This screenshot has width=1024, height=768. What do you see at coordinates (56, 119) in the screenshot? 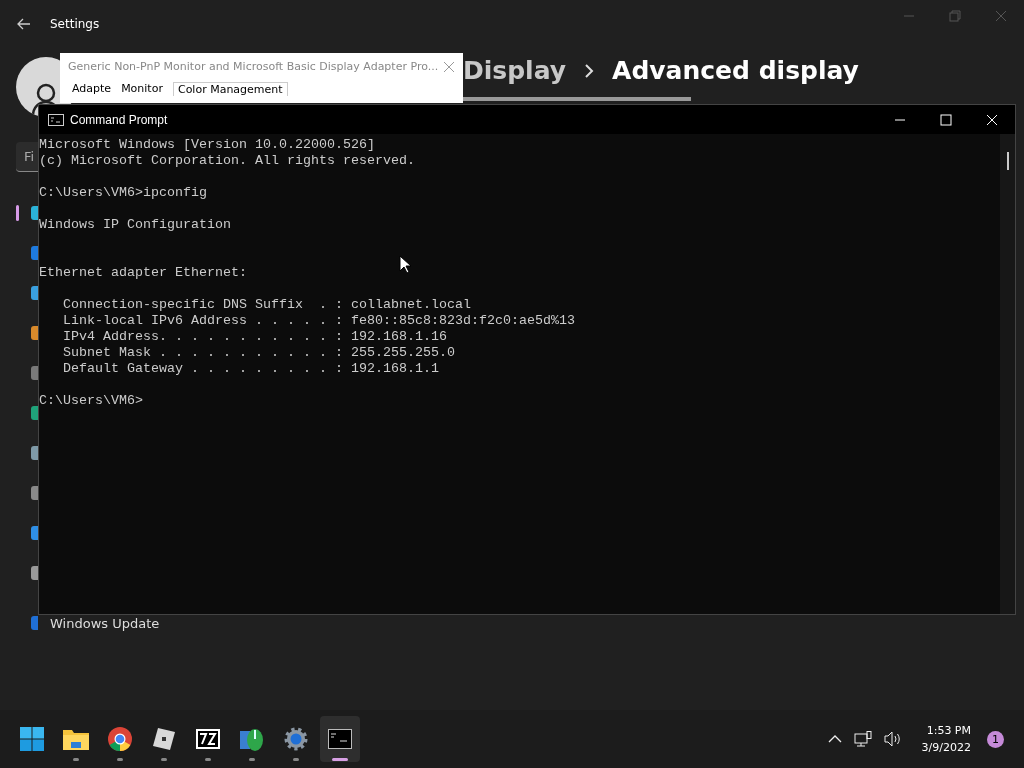
I see `console-icon` at bounding box center [56, 119].